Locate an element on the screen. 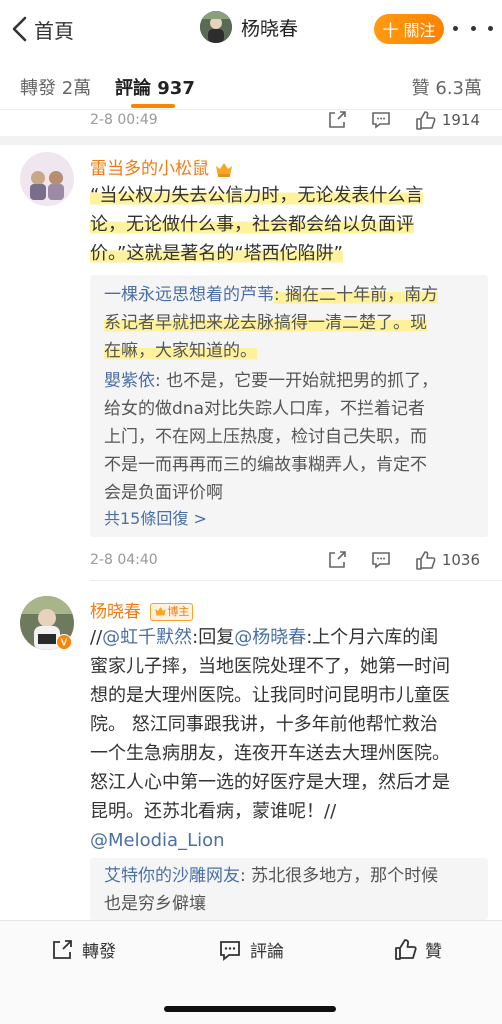  comment-button: 評論 is located at coordinates (251, 949).